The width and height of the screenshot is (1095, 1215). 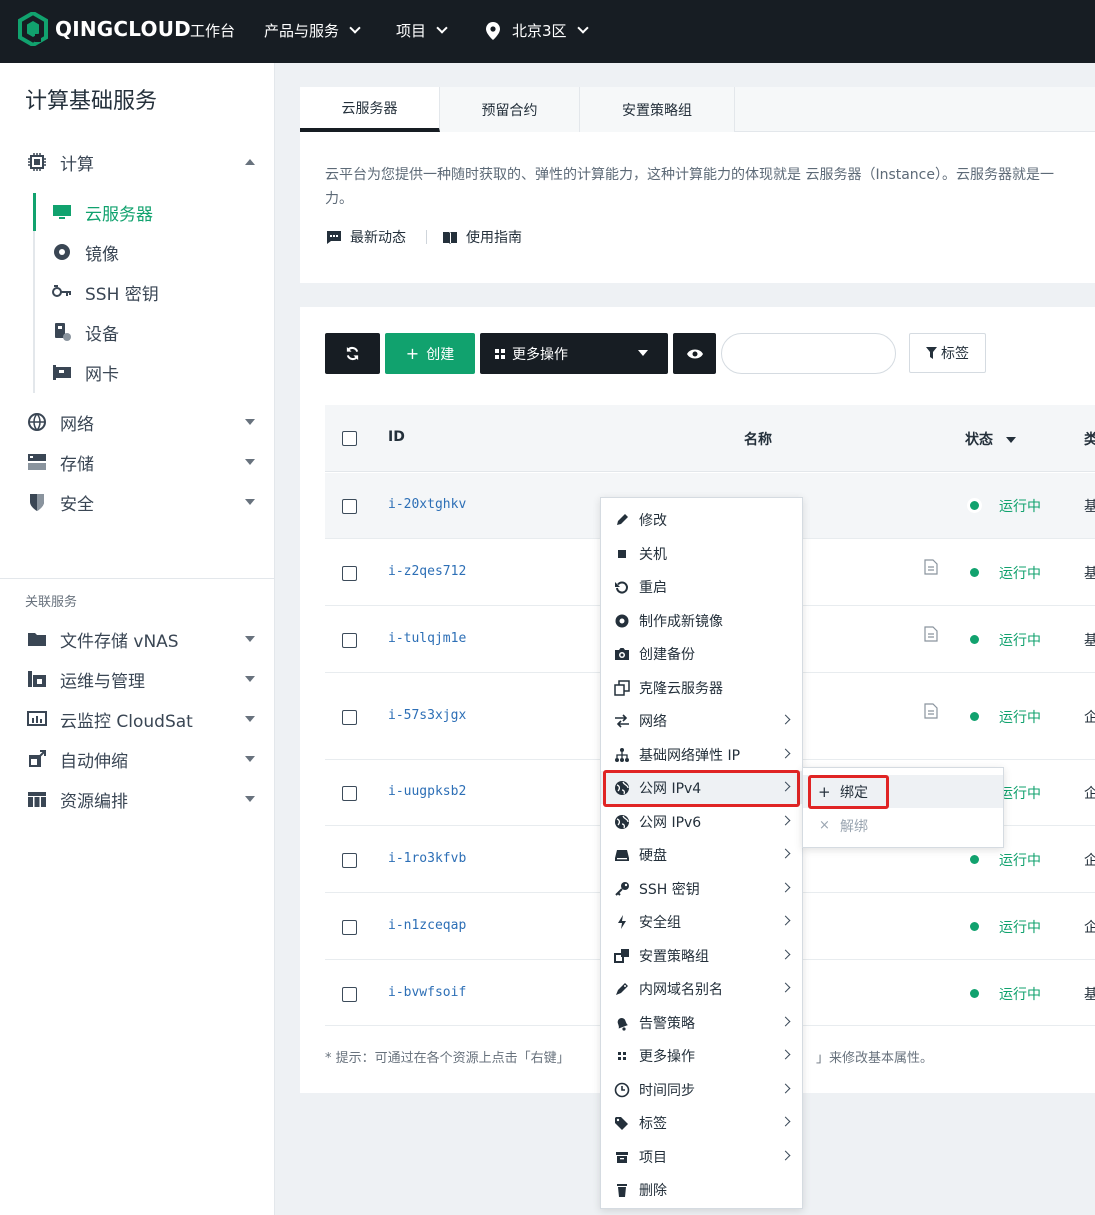 I want to click on sidebar-item-devices: 设备, so click(x=137, y=332).